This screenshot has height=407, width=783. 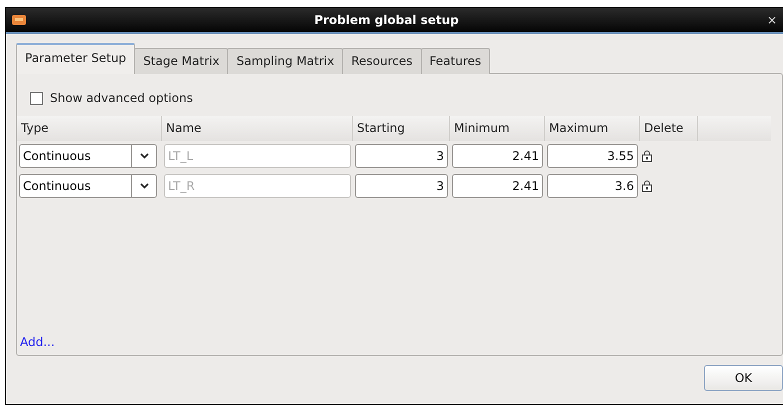 I want to click on ok-button: OK, so click(x=743, y=378).